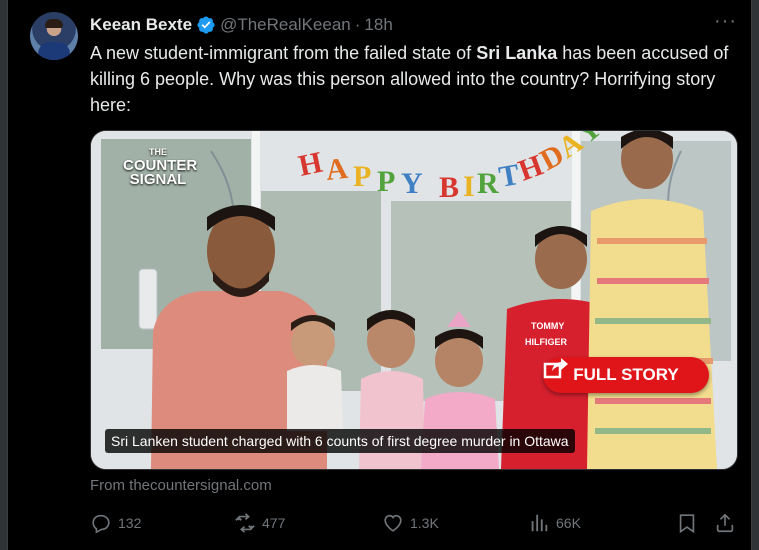  I want to click on view-count: 66K, so click(568, 523).